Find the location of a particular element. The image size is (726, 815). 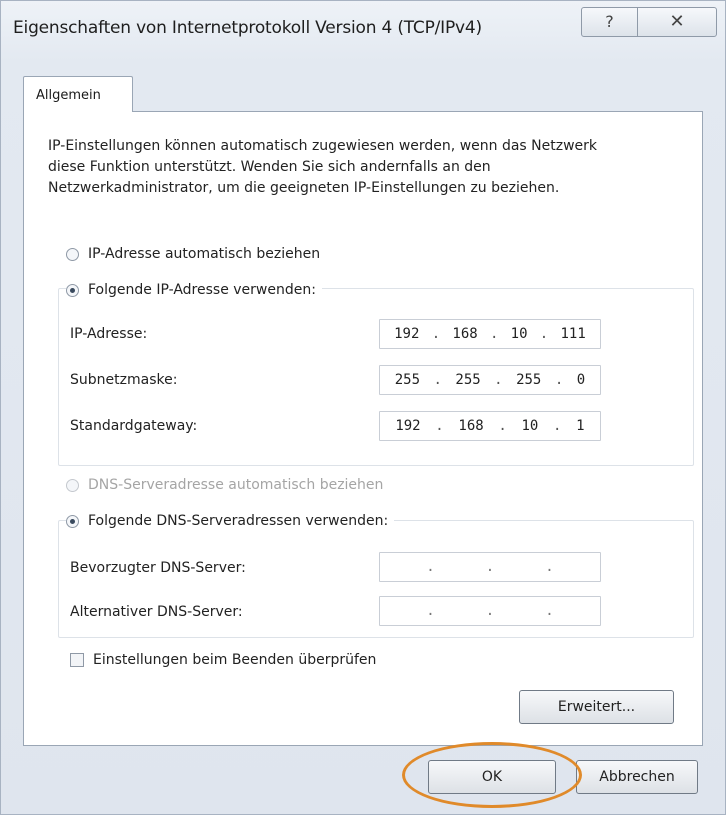

radio-ip-auto-label: IP-Adresse automatisch beziehen is located at coordinates (204, 254).